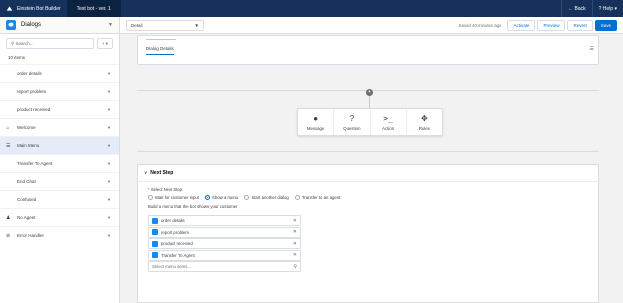  I want to click on question-icon: ?, so click(352, 118).